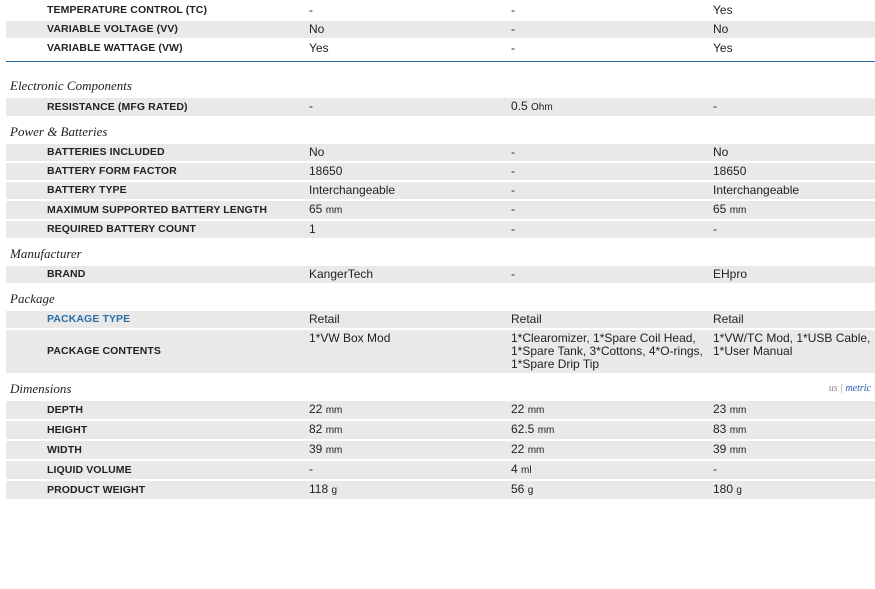 The image size is (875, 589). Describe the element at coordinates (793, 490) in the screenshot. I see `cell-product-3: 180 g` at that location.